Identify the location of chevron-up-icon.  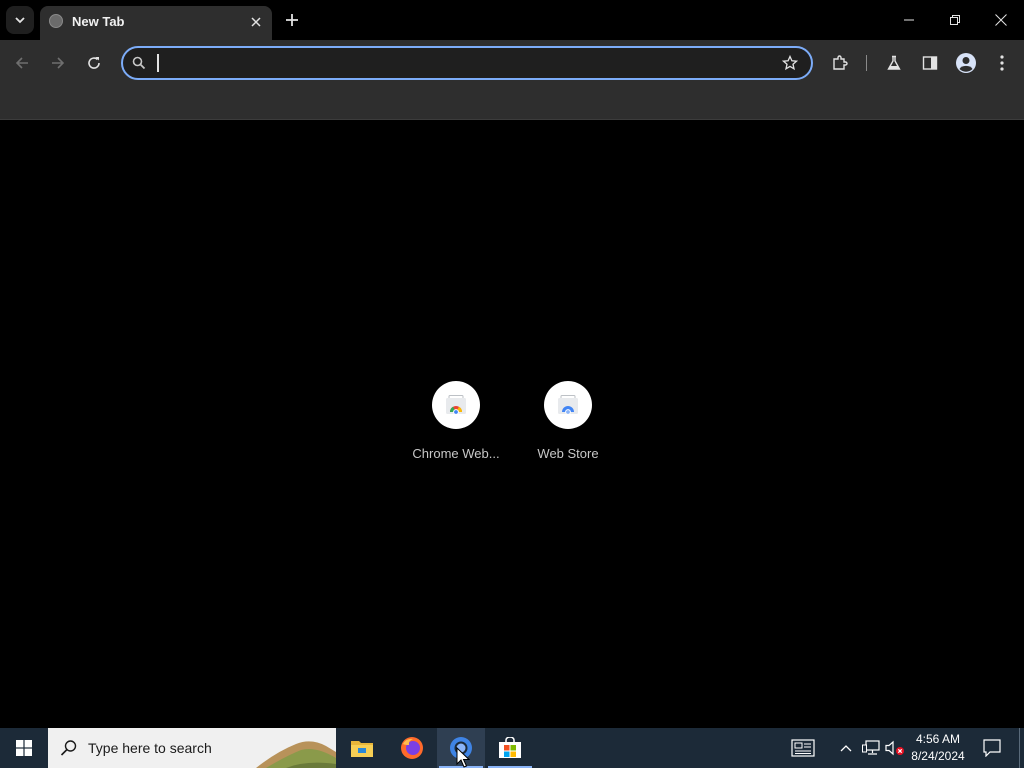
(846, 748).